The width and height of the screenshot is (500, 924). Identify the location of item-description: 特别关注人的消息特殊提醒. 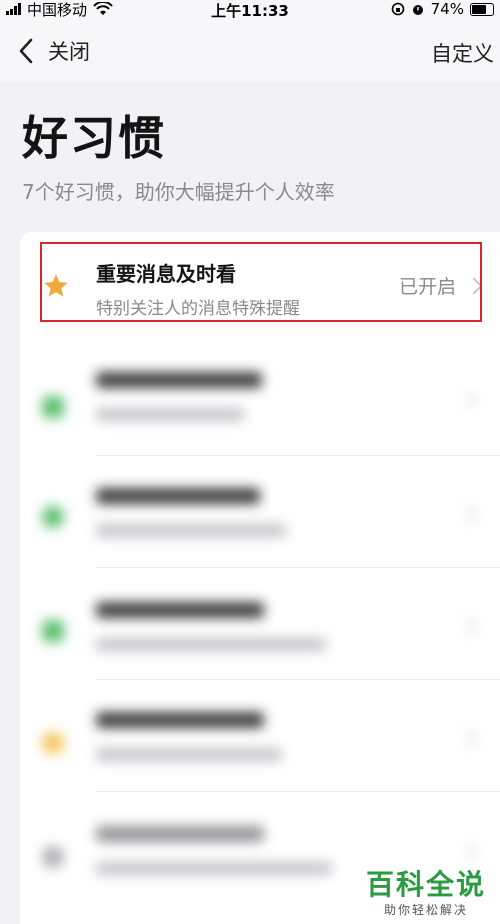
(198, 309).